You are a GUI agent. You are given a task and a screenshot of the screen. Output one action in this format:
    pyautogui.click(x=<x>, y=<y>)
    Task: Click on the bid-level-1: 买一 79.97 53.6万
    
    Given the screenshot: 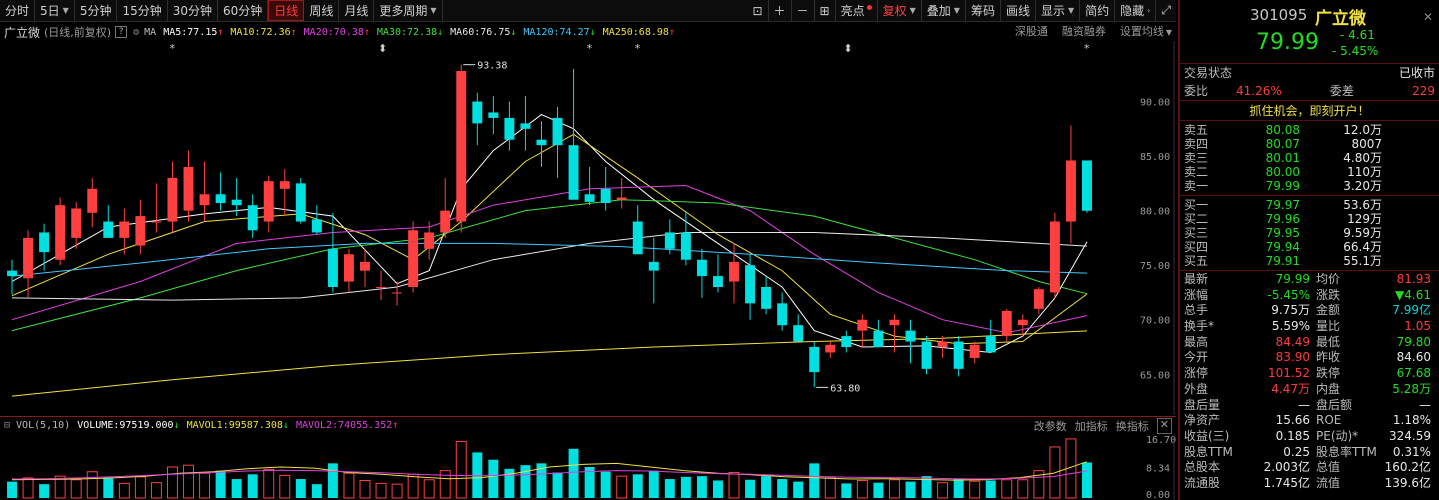 What is the action you would take?
    pyautogui.click(x=1309, y=205)
    